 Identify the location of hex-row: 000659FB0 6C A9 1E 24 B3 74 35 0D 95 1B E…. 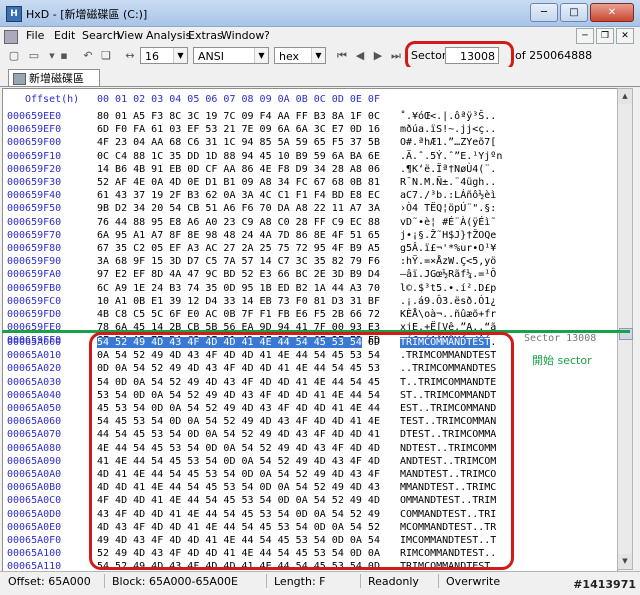
(310, 288).